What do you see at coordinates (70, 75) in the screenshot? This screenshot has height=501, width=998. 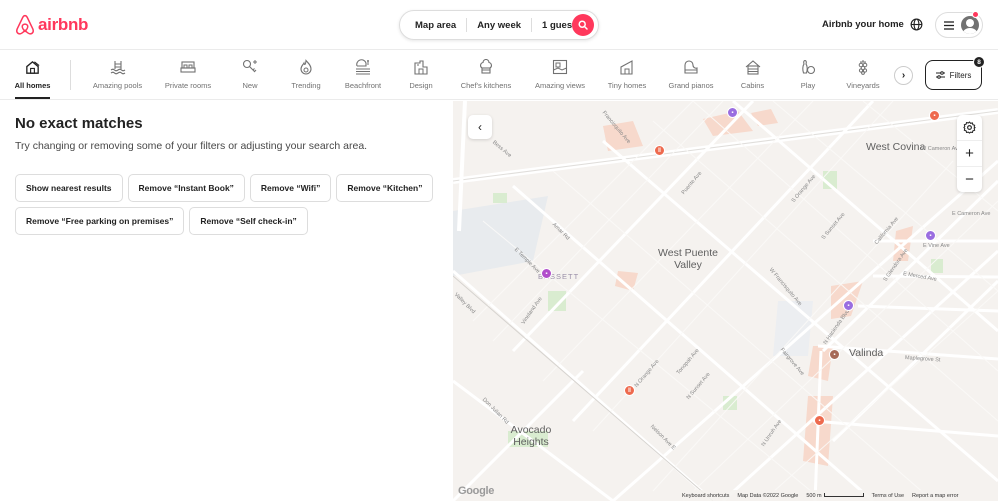 I see `category-divider` at bounding box center [70, 75].